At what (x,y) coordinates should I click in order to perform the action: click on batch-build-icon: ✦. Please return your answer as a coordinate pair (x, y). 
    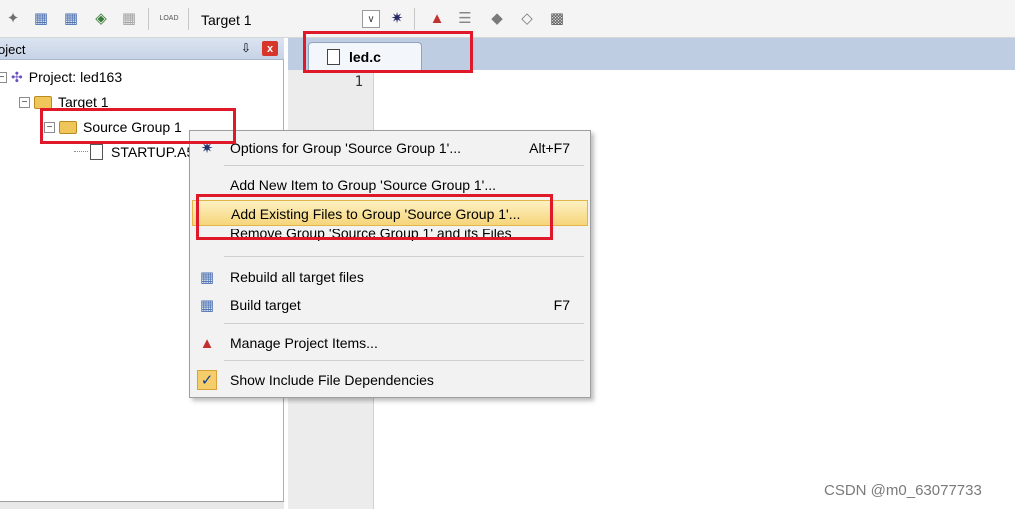
    Looking at the image, I should click on (13, 19).